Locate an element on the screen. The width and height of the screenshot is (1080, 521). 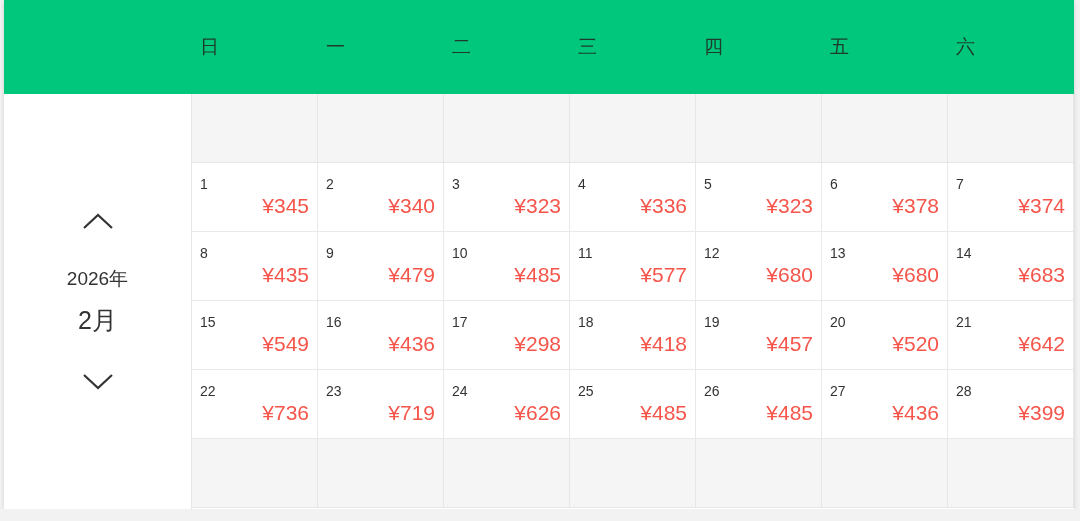
date-number: 5 is located at coordinates (708, 184).